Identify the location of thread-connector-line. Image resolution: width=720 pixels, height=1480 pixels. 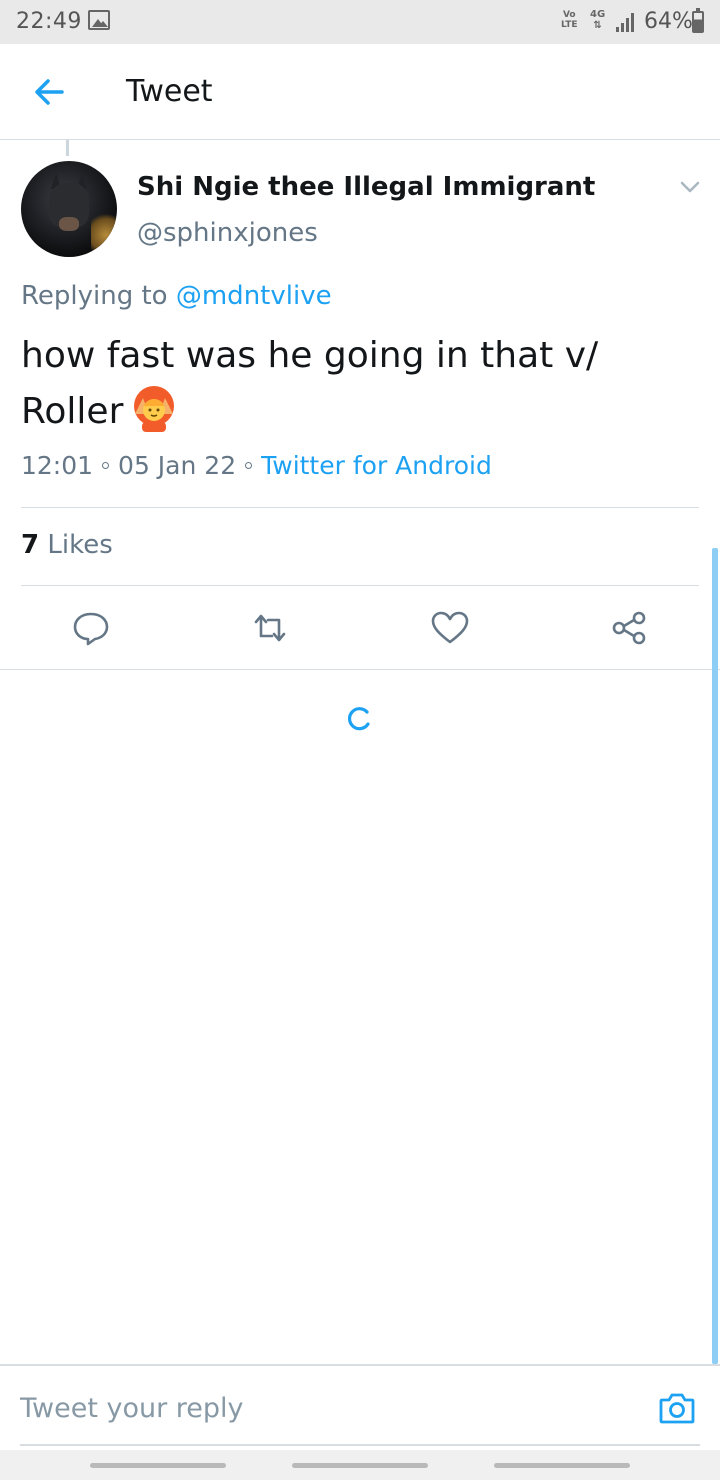
(67, 148).